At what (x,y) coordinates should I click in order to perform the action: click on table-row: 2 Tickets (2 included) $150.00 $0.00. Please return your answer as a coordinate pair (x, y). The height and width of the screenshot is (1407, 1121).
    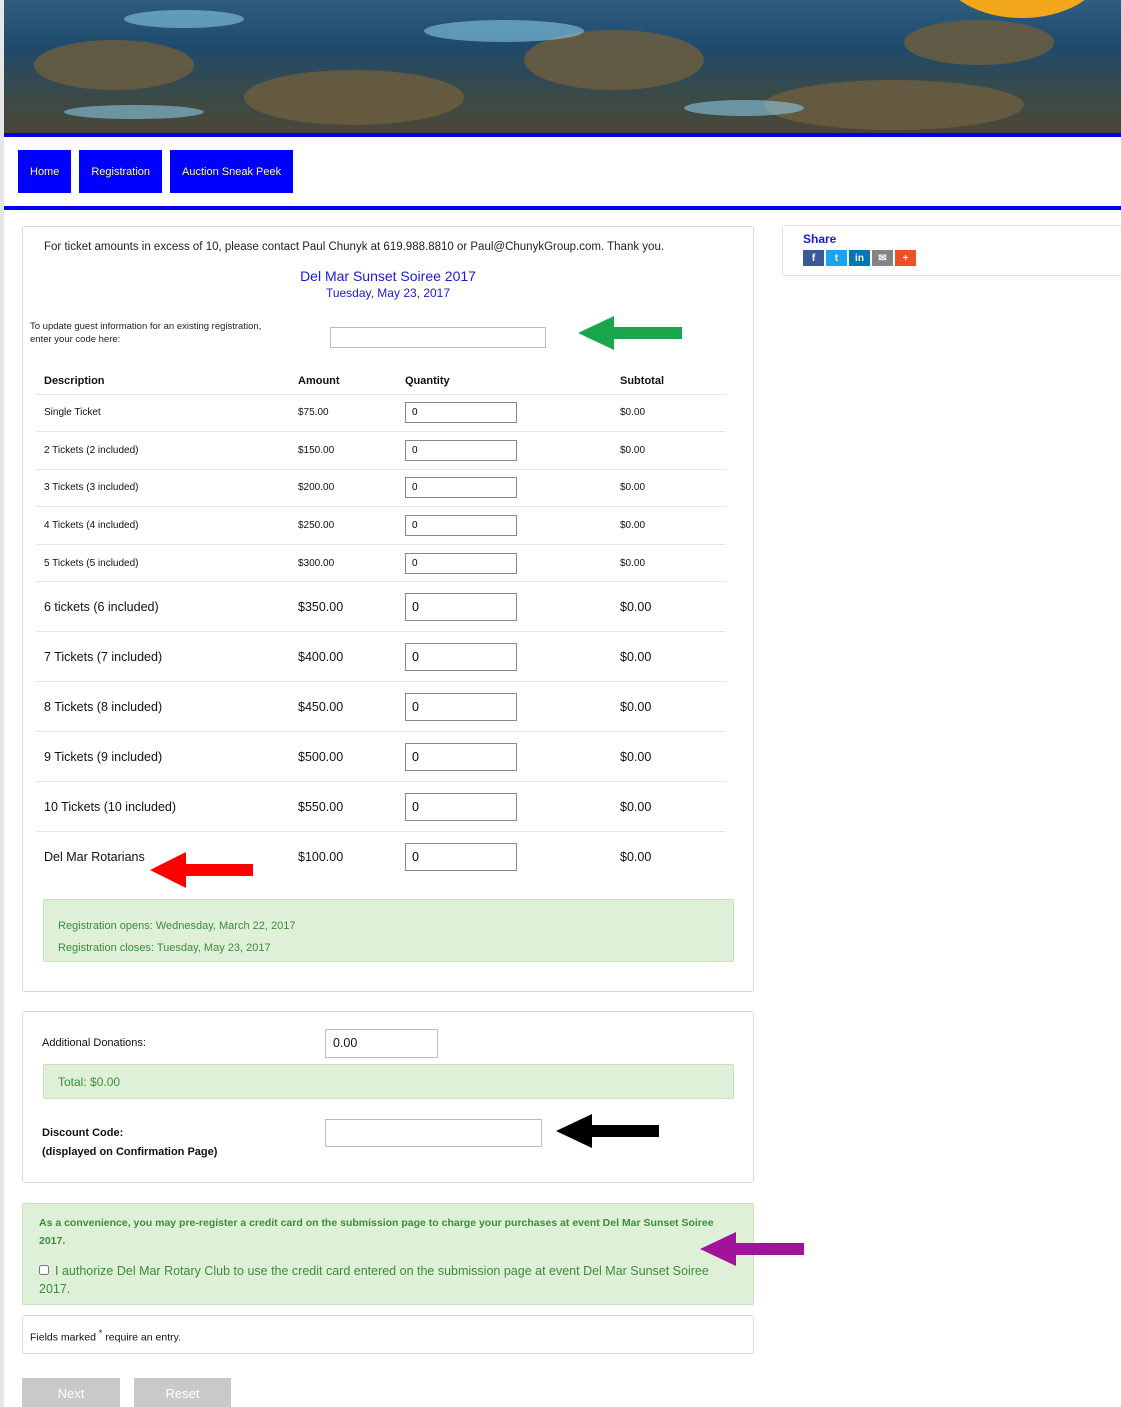
    Looking at the image, I should click on (381, 450).